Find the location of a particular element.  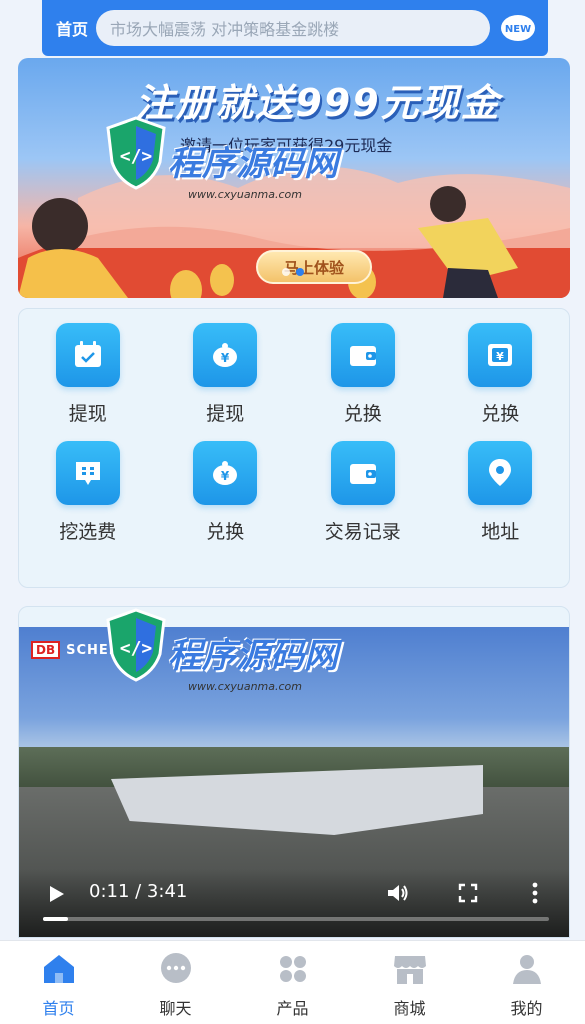

grid-item-withdraw: 提现 is located at coordinates (88, 374).